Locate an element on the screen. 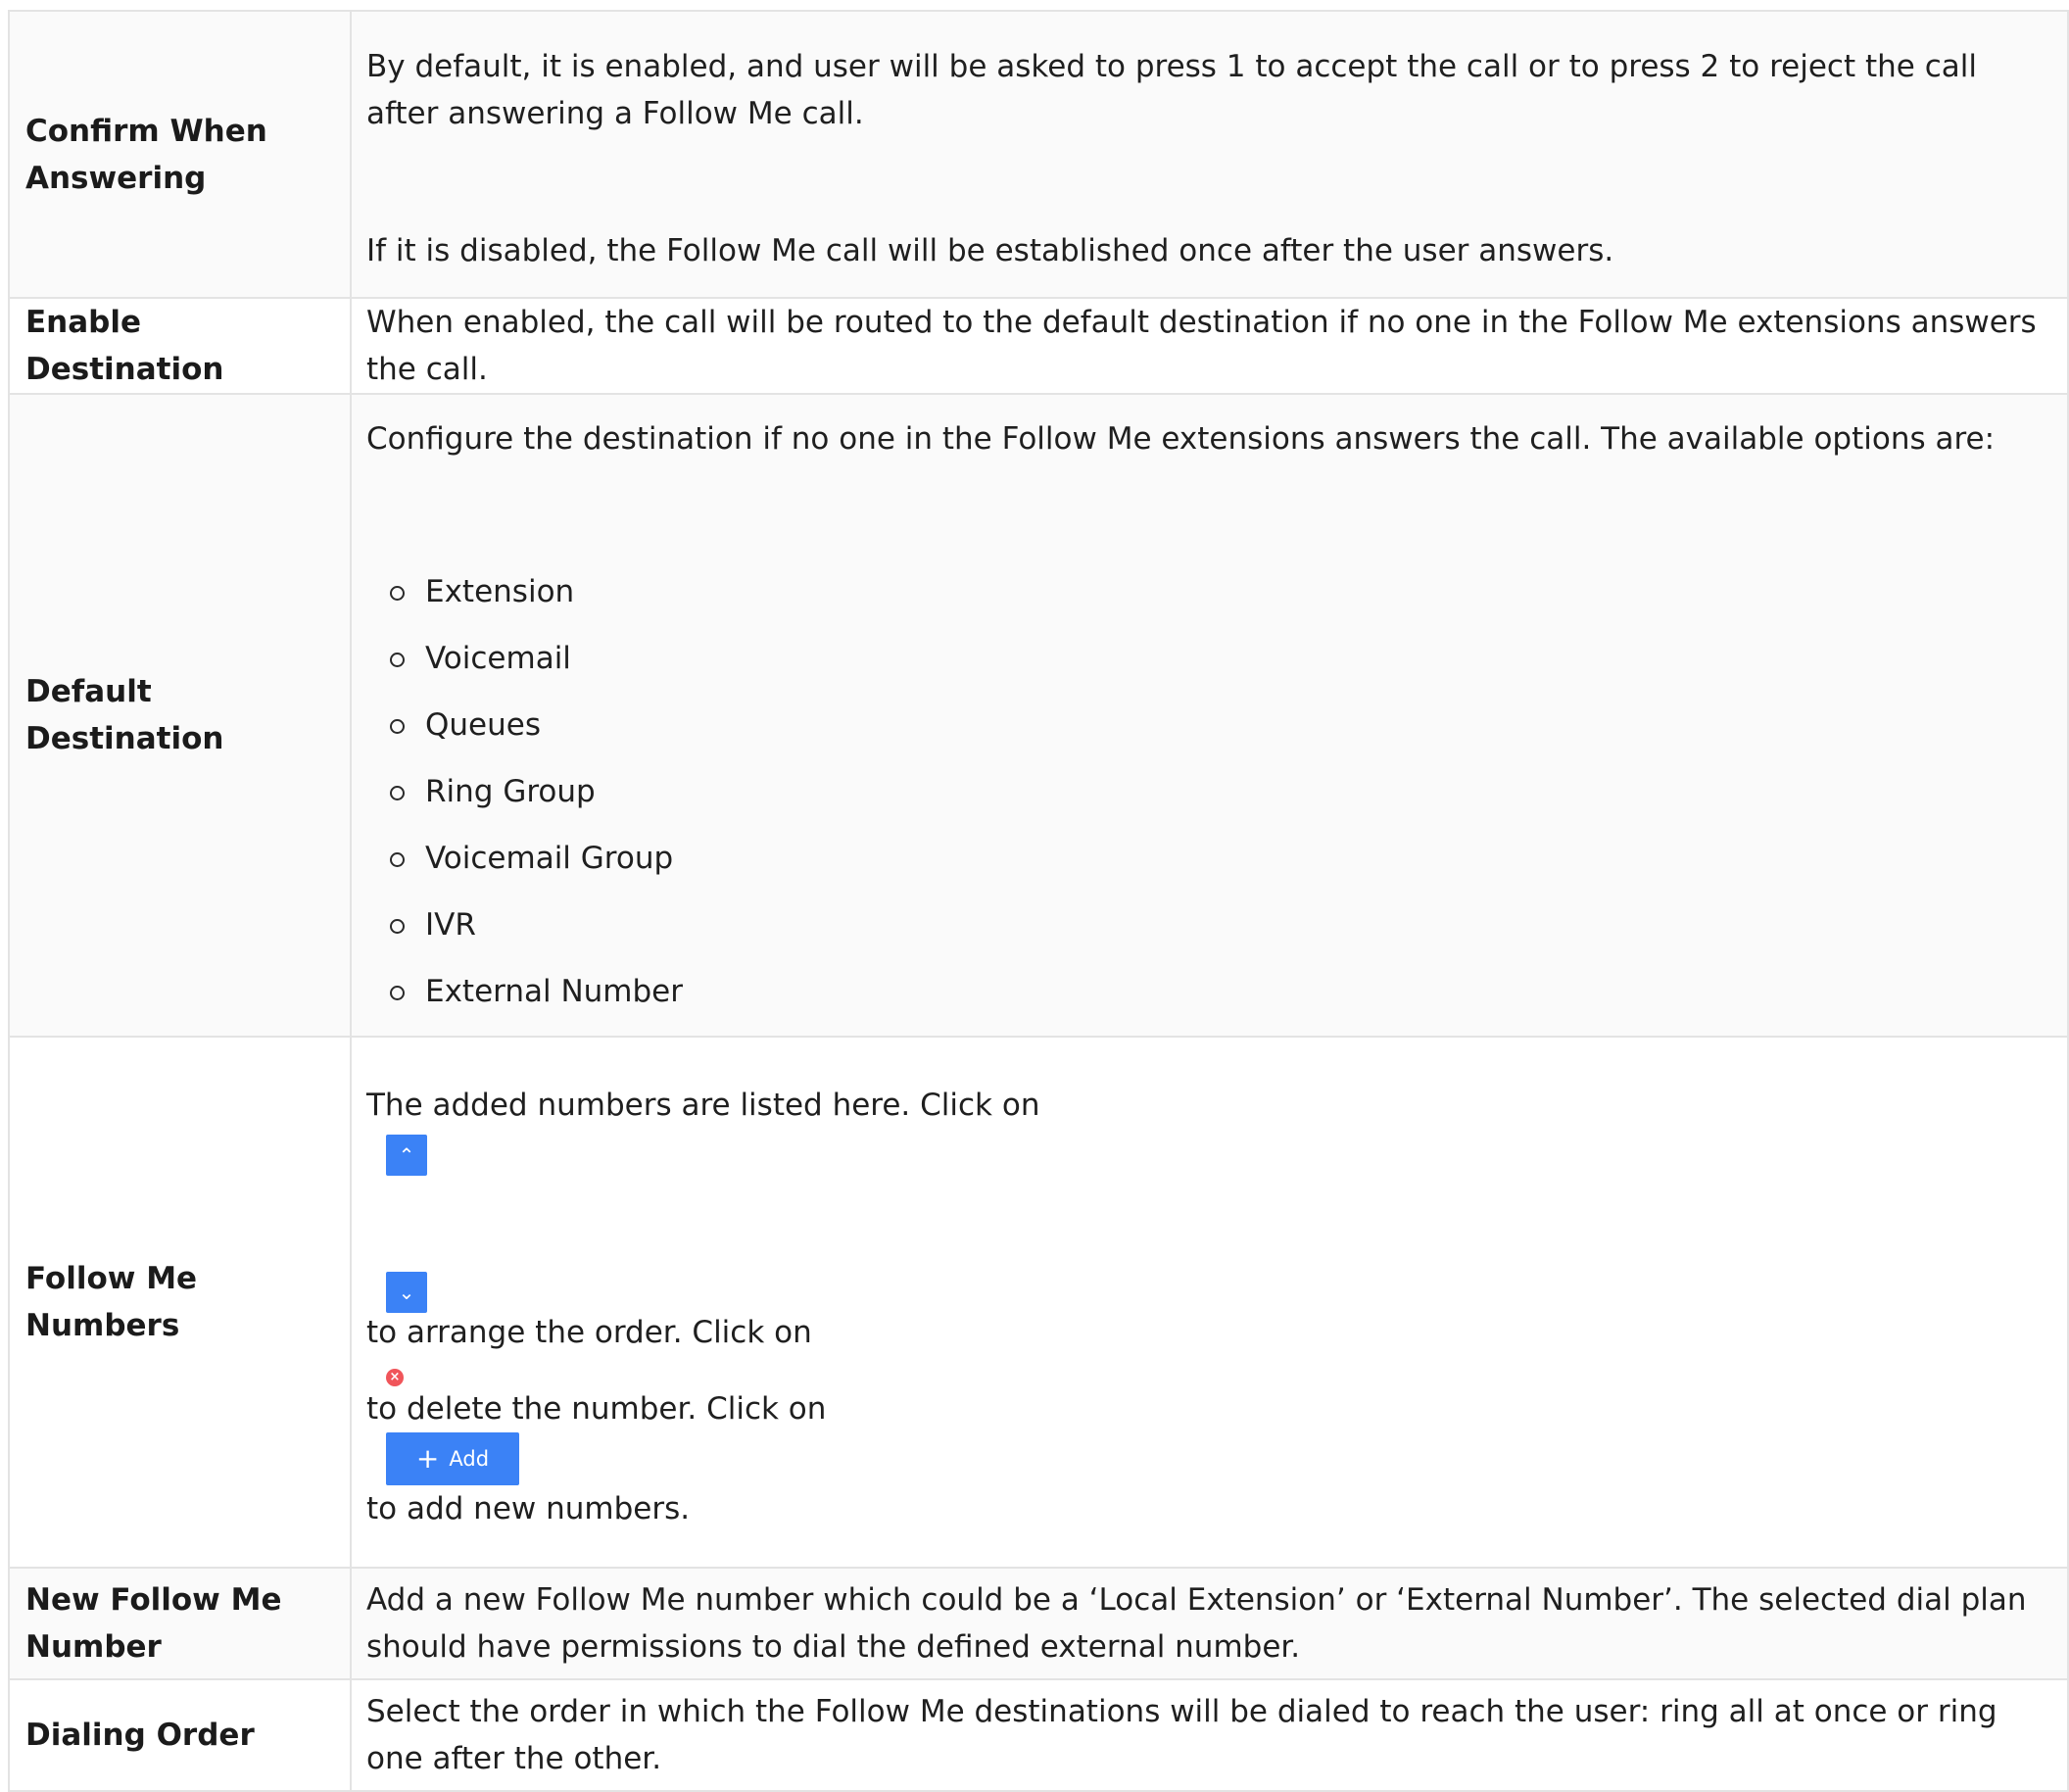 The height and width of the screenshot is (1792, 2069). list-item: Ring Group is located at coordinates (1218, 791).